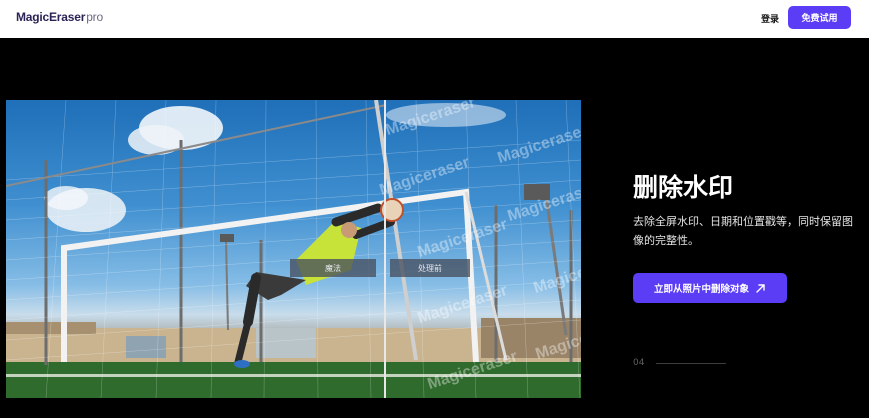  What do you see at coordinates (639, 363) in the screenshot?
I see `slide-indicator-number: 04` at bounding box center [639, 363].